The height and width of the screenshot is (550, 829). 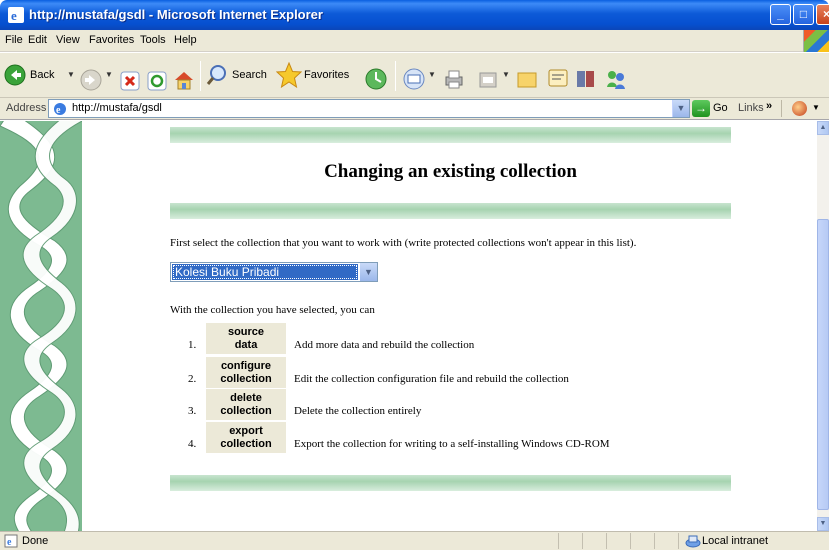 What do you see at coordinates (185, 40) in the screenshot?
I see `menu-help: Help` at bounding box center [185, 40].